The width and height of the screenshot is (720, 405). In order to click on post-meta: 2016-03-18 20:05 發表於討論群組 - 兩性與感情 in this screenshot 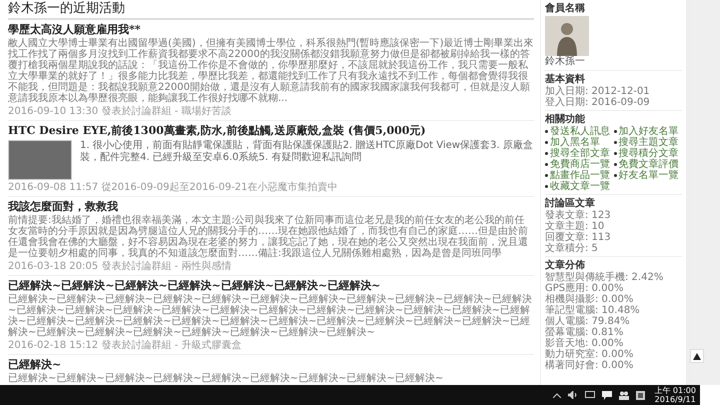, I will do `click(120, 266)`.